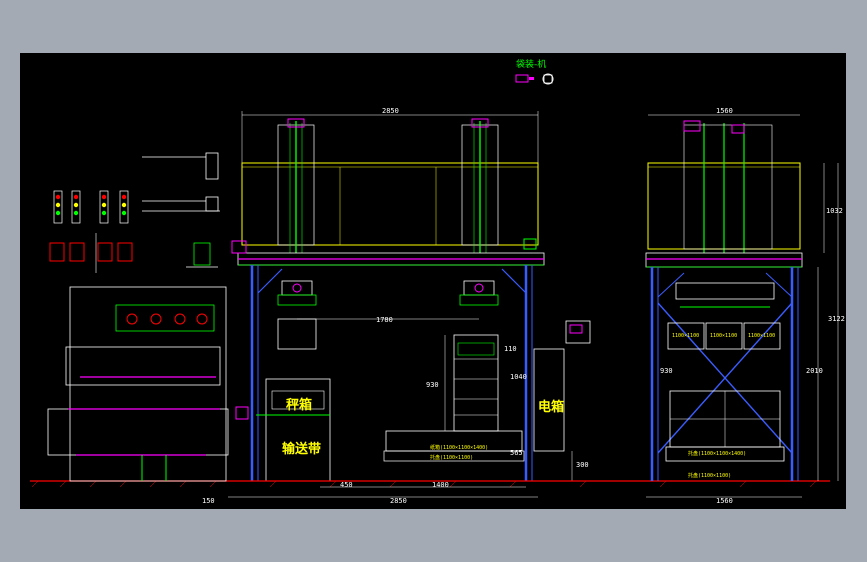  Describe the element at coordinates (296, 185) in the screenshot. I see `lift-column-left` at that location.